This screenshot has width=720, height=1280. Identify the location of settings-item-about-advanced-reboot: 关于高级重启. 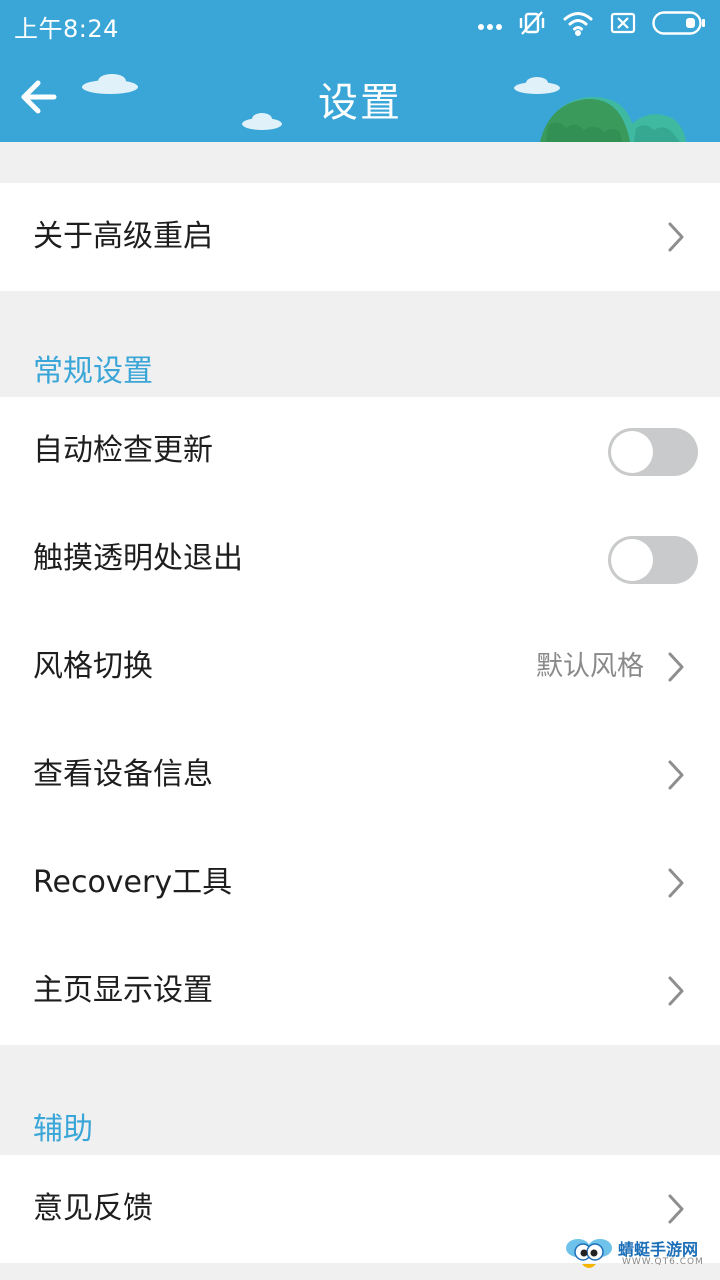
(360, 237).